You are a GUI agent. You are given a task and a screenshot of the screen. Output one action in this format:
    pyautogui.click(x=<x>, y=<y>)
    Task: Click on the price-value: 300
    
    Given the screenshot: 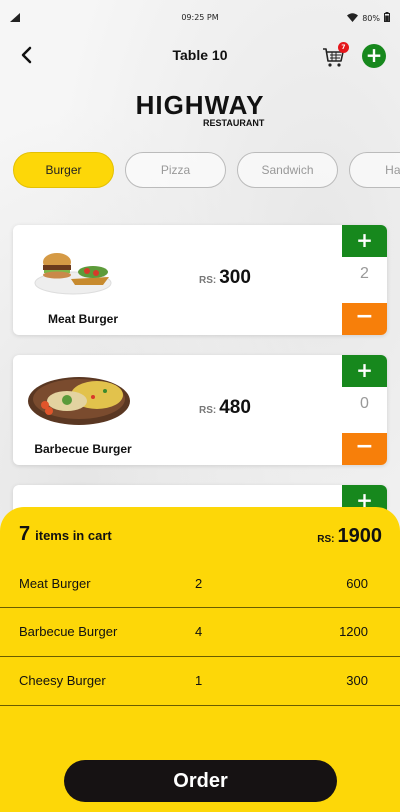 What is the action you would take?
    pyautogui.click(x=235, y=277)
    